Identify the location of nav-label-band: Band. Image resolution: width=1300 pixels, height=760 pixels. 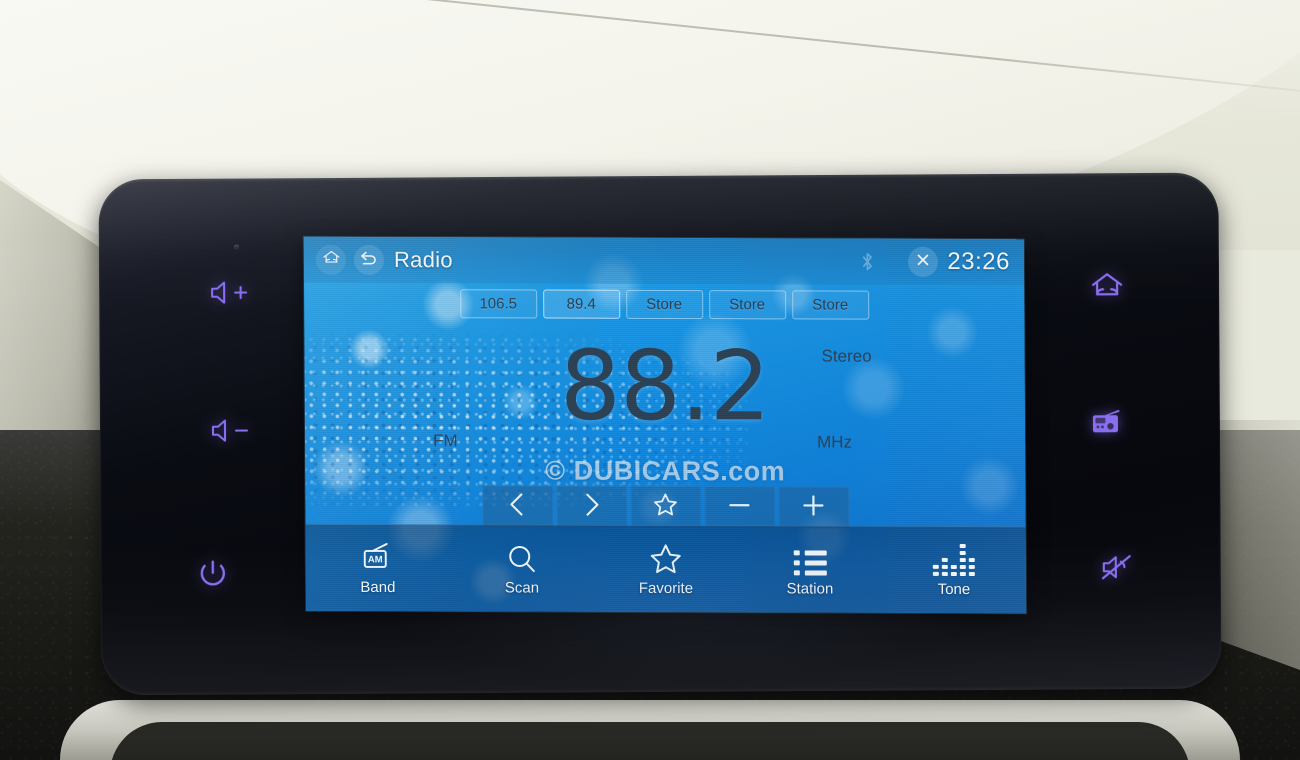
(378, 587).